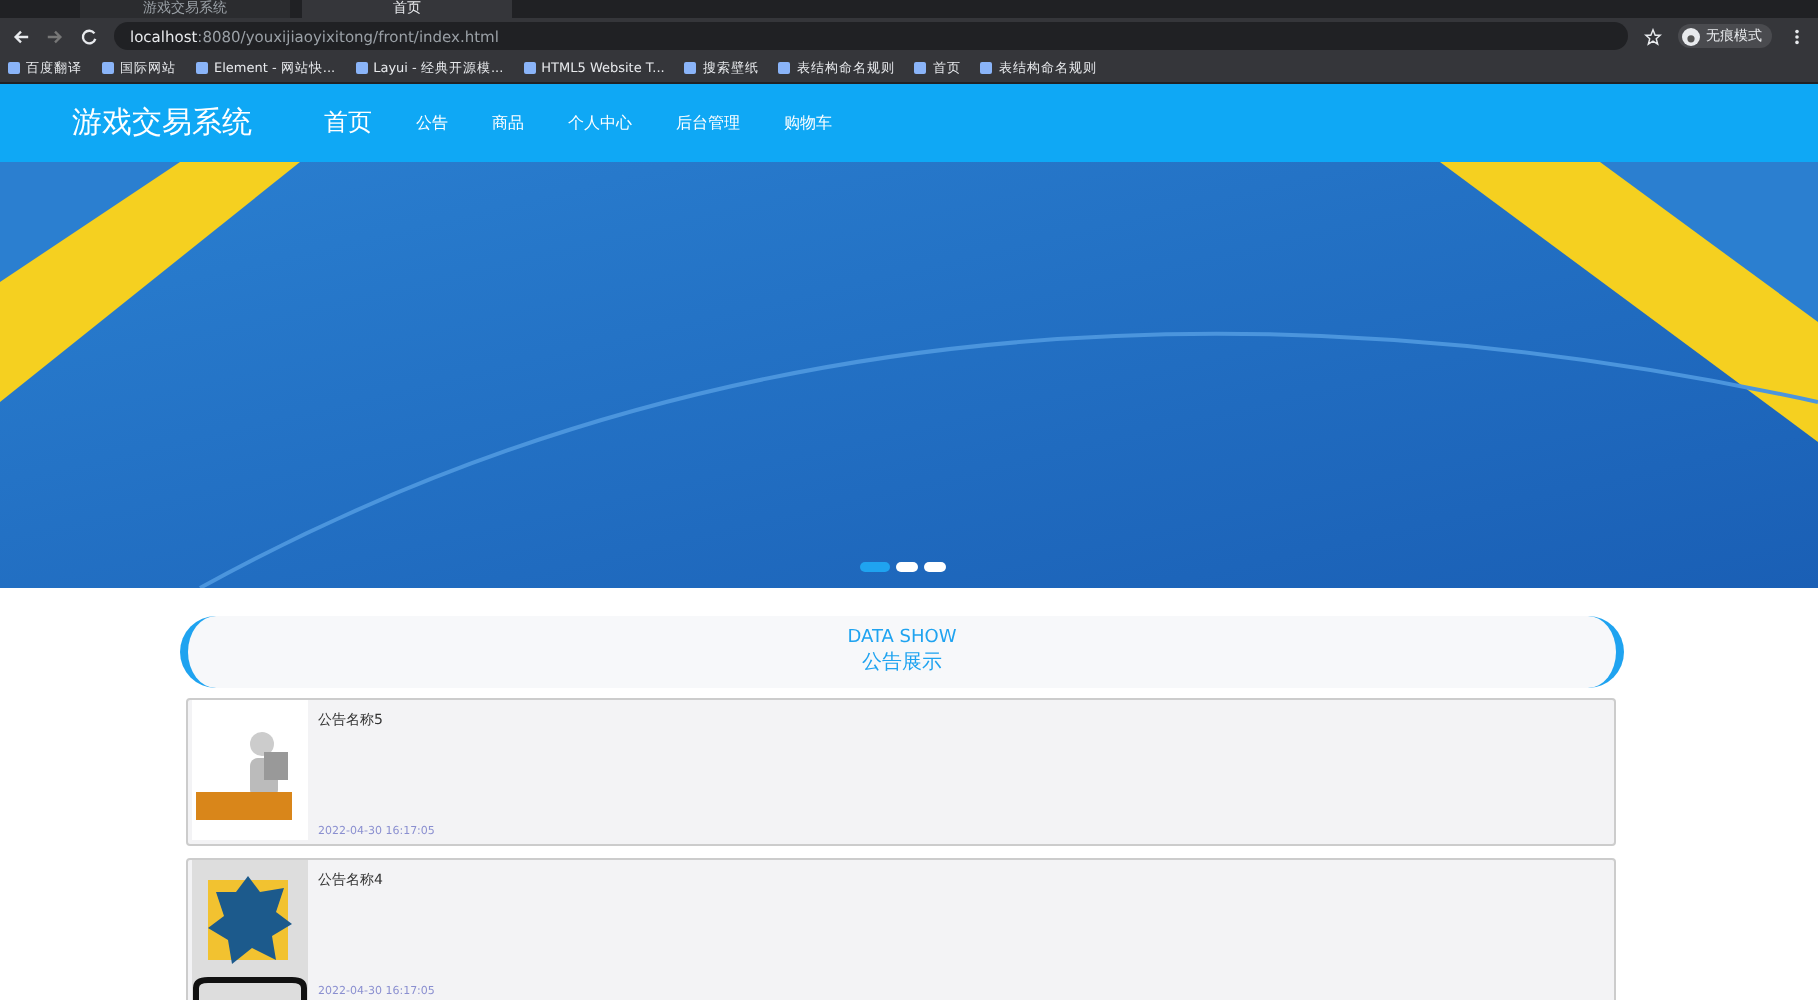 The height and width of the screenshot is (1000, 1818). I want to click on incognito-icon, so click(1691, 36).